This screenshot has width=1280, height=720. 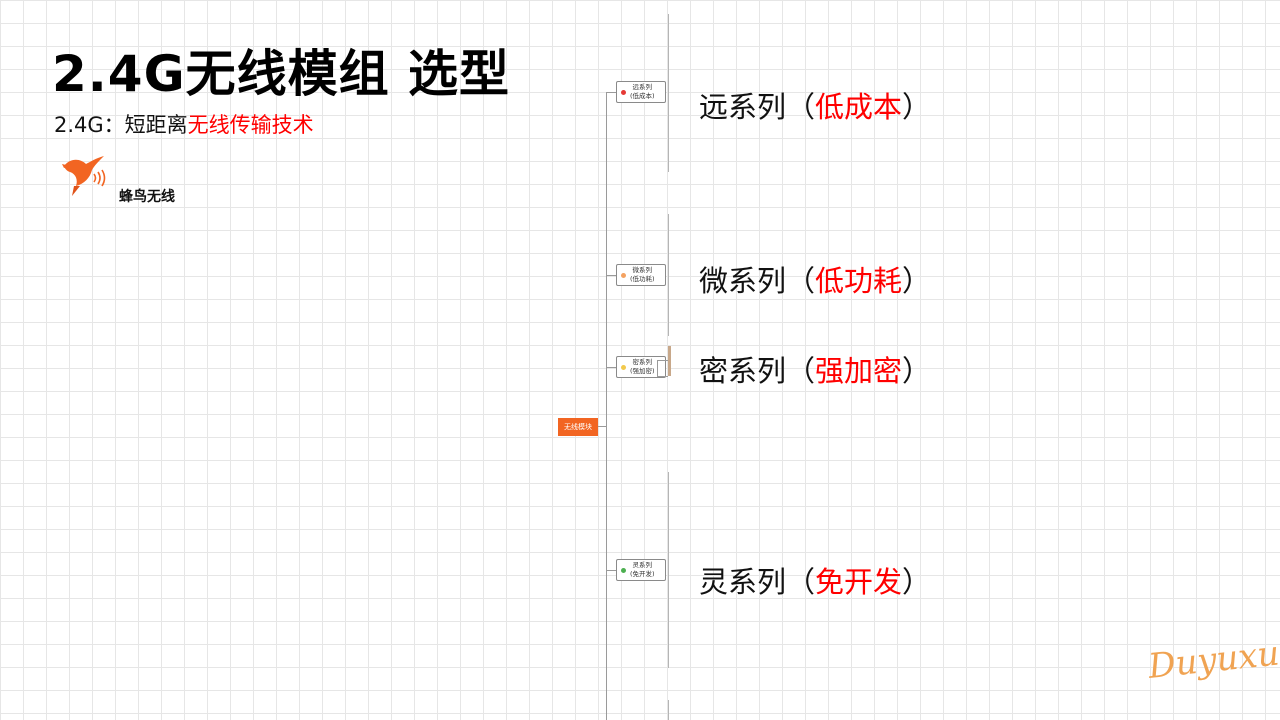 I want to click on series-label-ling: 灵系列（免开发）, so click(x=815, y=582).